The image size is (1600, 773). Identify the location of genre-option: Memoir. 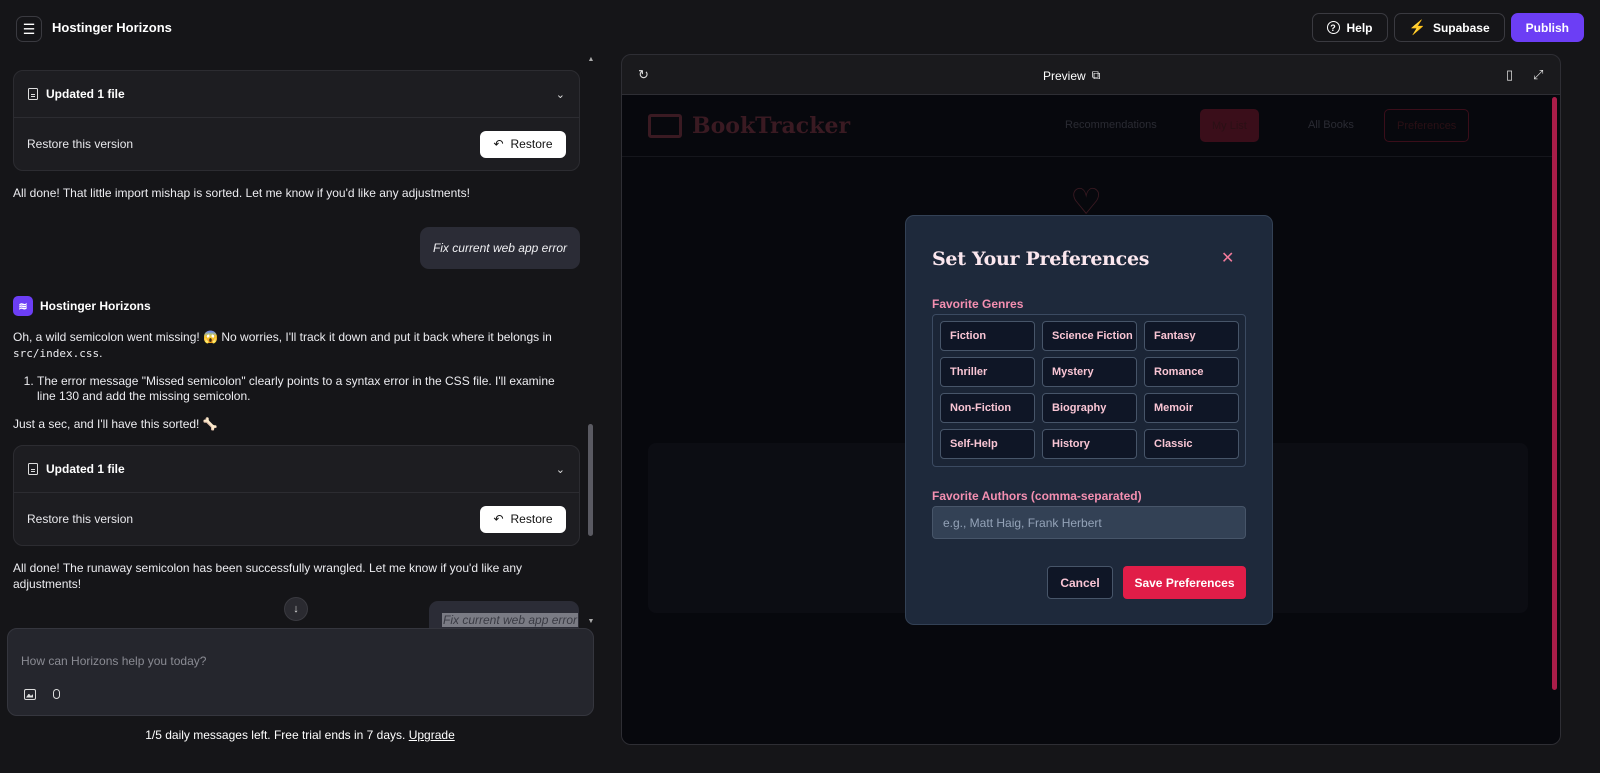
(1191, 408).